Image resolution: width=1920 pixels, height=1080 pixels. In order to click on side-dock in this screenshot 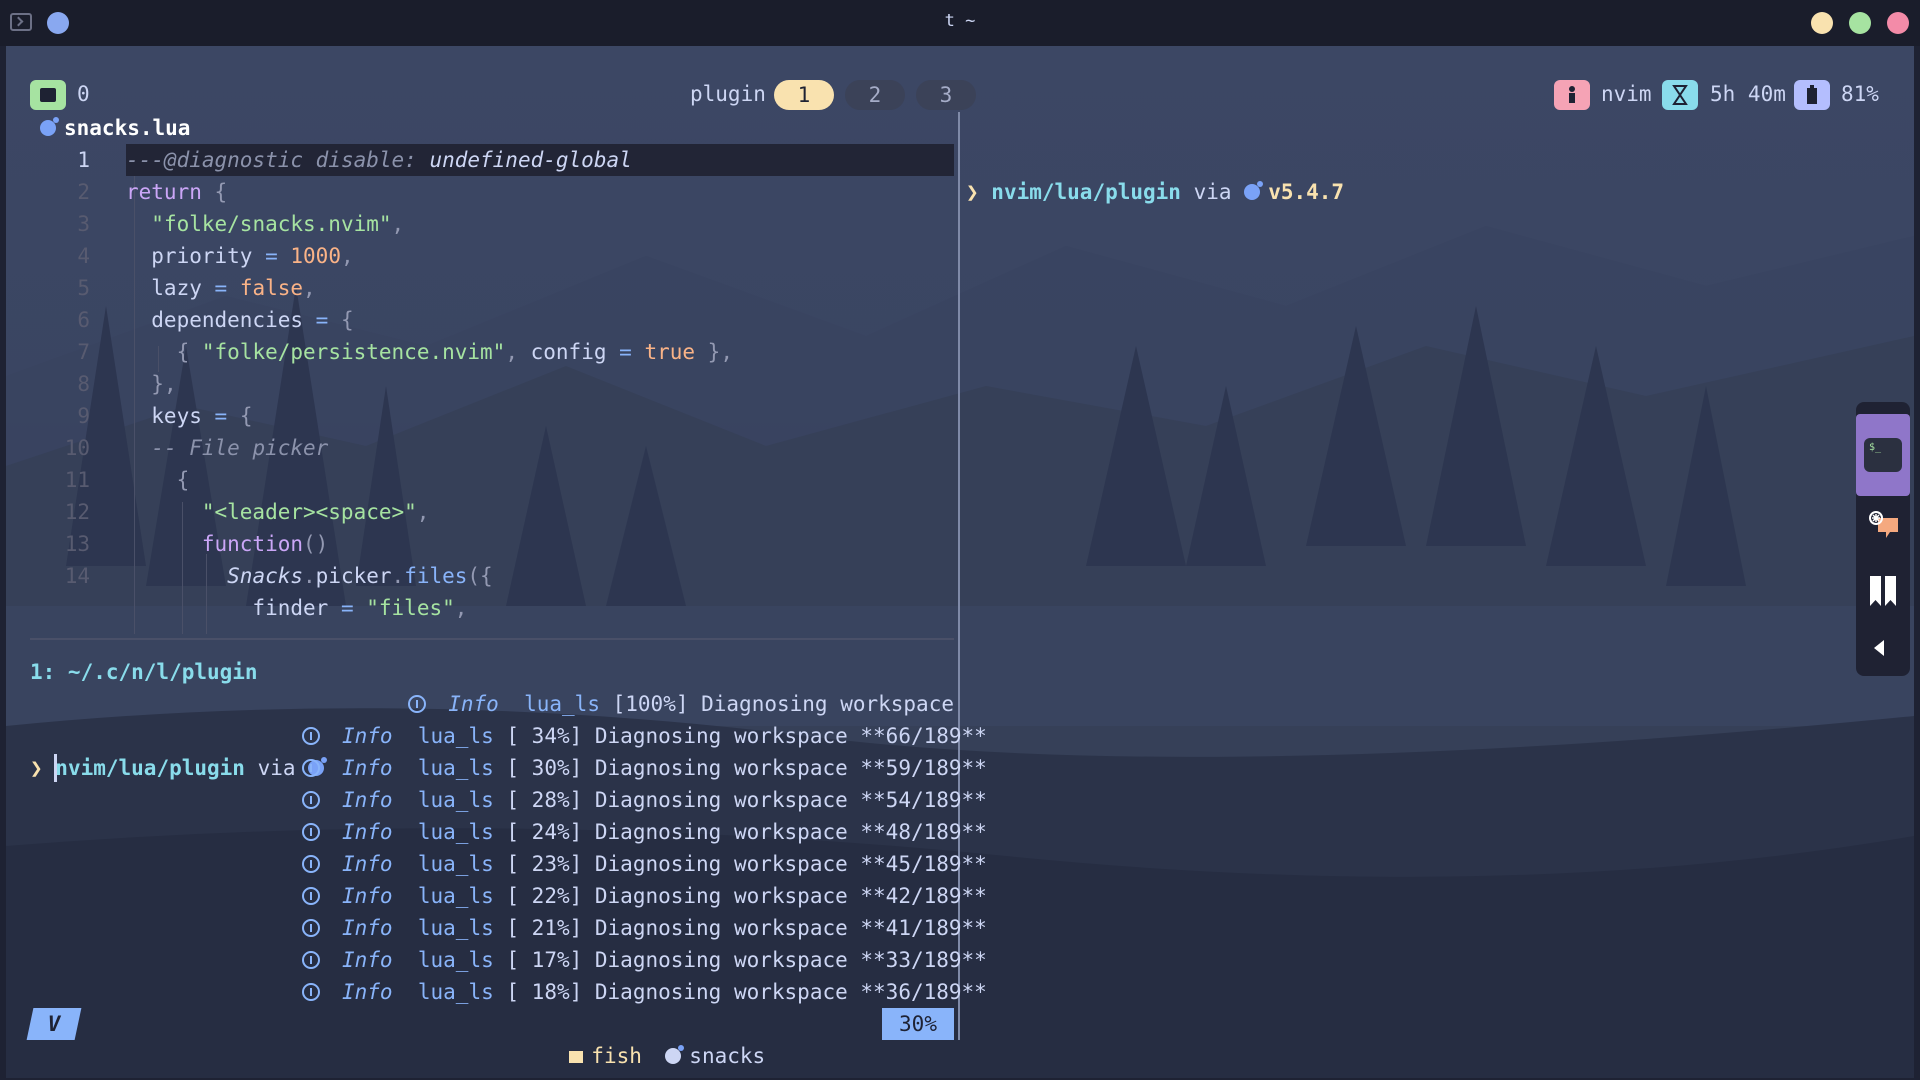, I will do `click(1883, 539)`.